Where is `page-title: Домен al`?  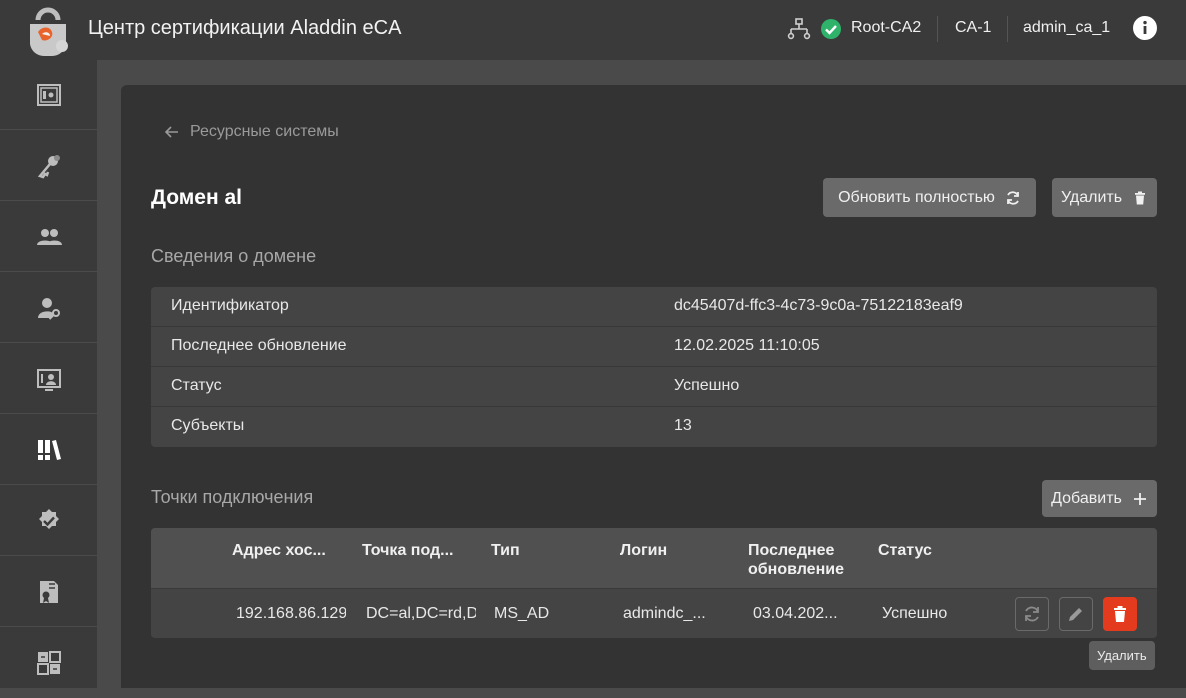 page-title: Домен al is located at coordinates (197, 197).